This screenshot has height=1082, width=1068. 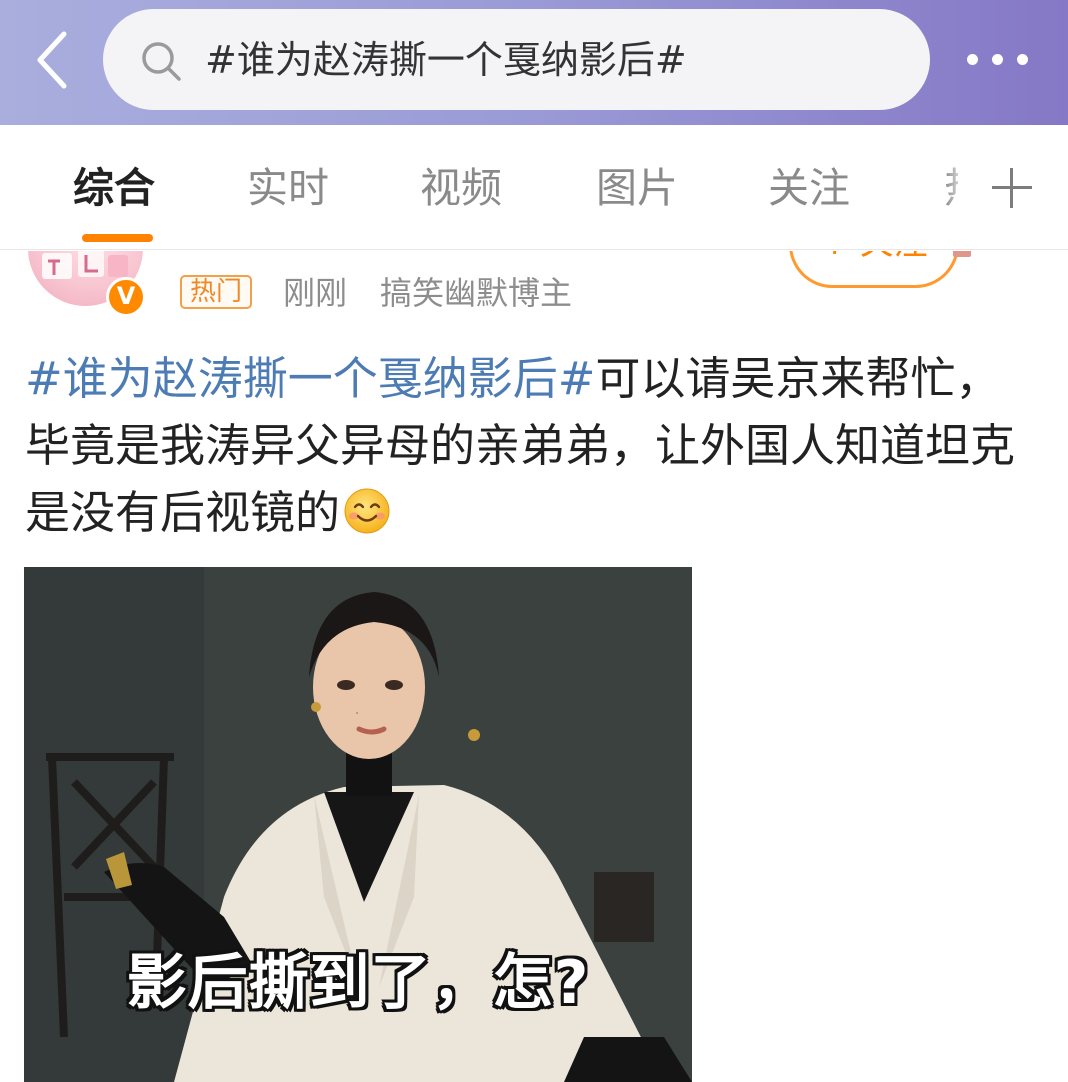 I want to click on post-time: 刚刚, so click(x=315, y=293).